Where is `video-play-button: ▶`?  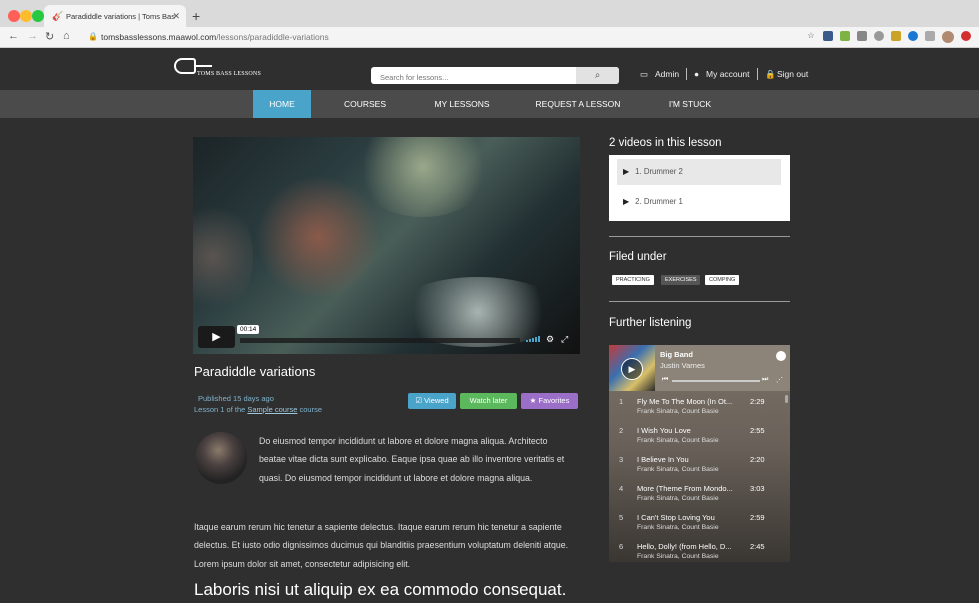
video-play-button: ▶ is located at coordinates (216, 337).